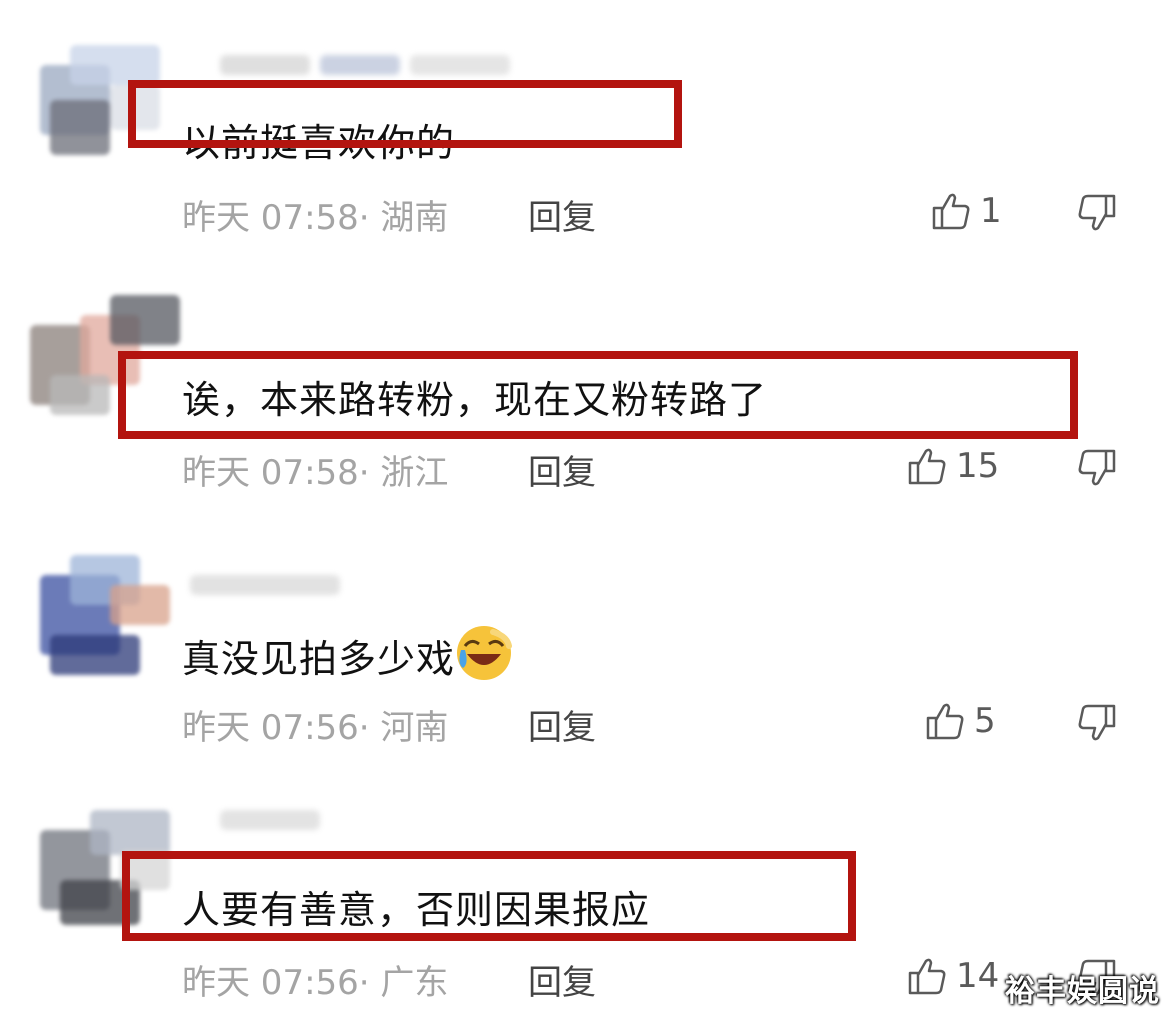 This screenshot has height=1030, width=1170. I want to click on comment-location: · 浙江, so click(403, 473).